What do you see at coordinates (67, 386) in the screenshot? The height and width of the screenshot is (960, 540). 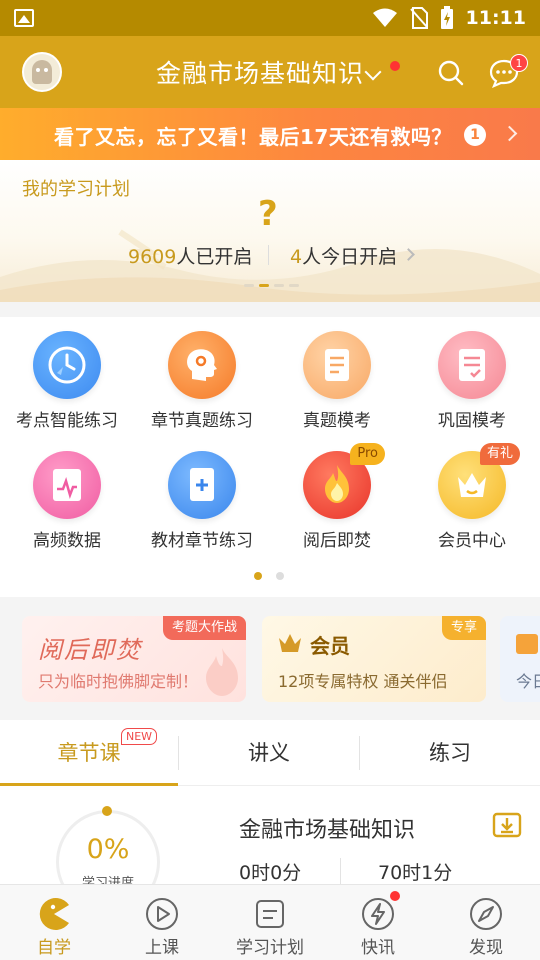 I see `feature-point-practice: 考点智能练习` at bounding box center [67, 386].